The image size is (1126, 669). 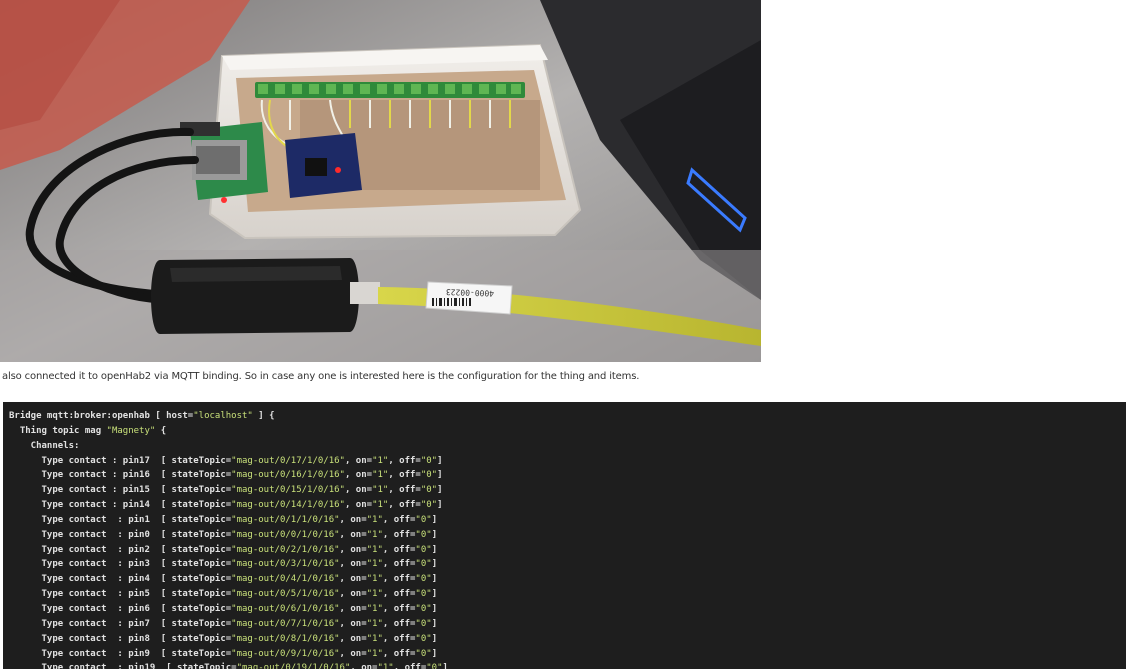 What do you see at coordinates (101, 416) in the screenshot?
I see `code-text: Bridge mqtt:broker:openhab [ host=` at bounding box center [101, 416].